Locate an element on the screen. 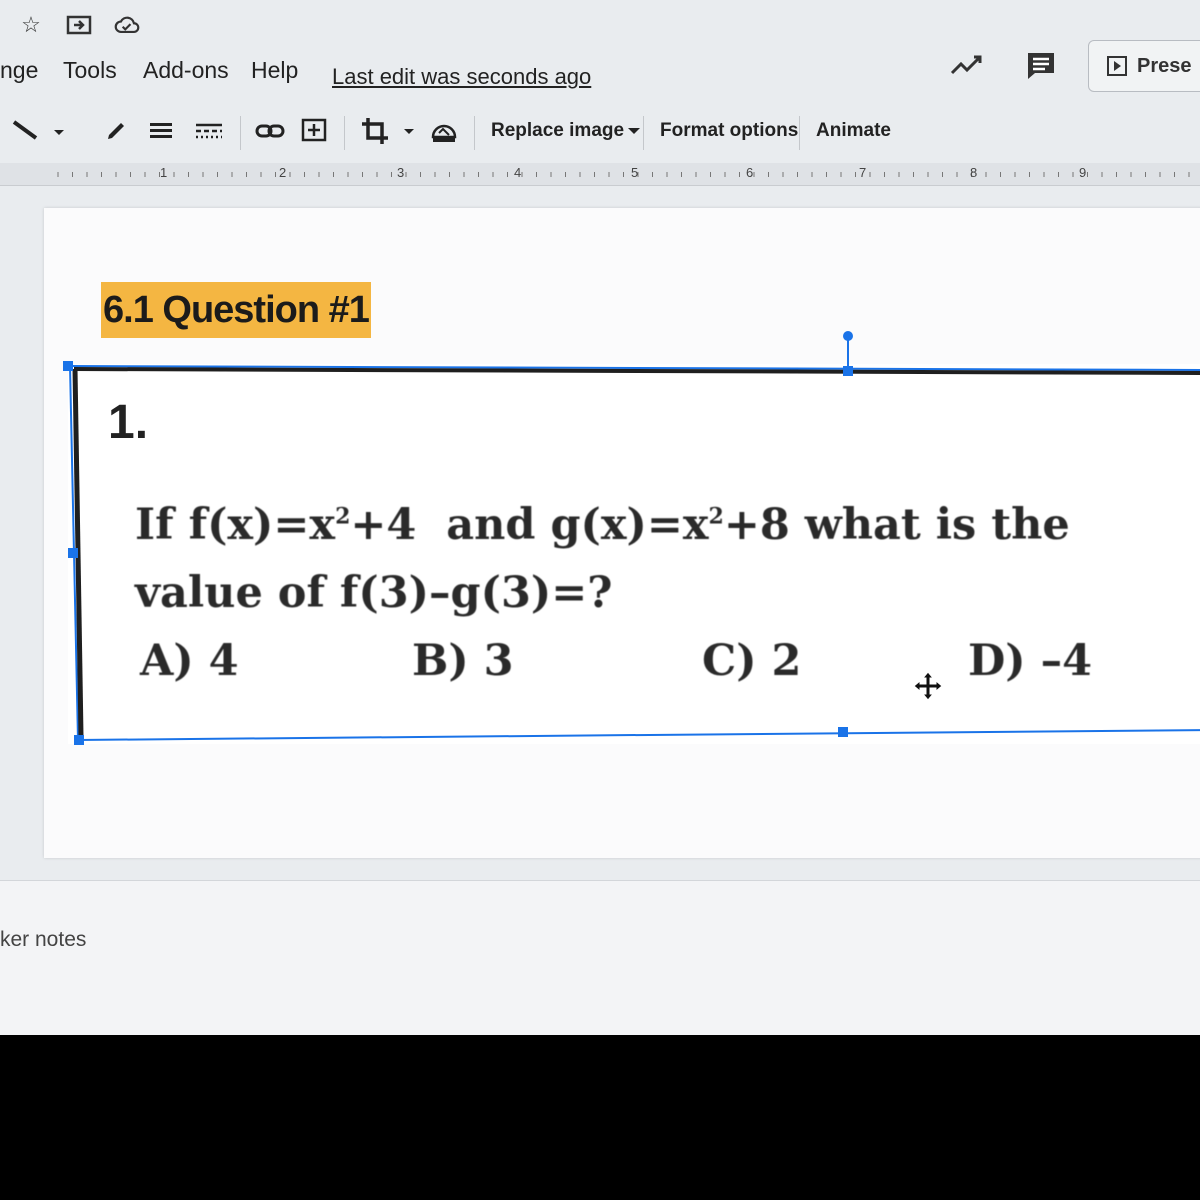 The width and height of the screenshot is (1200, 1200). resize-handle-left is located at coordinates (73, 553).